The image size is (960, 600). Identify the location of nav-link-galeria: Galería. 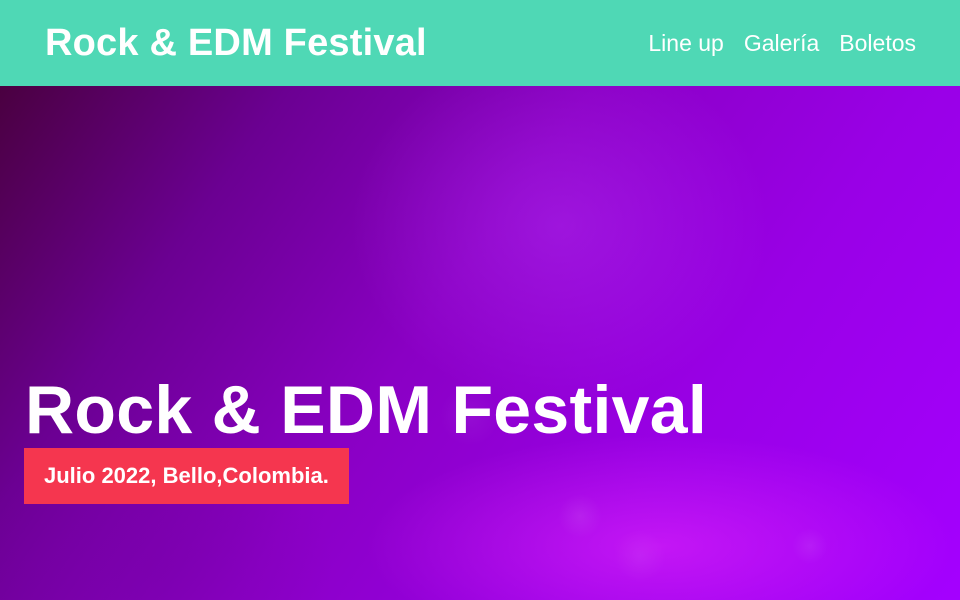
(781, 43).